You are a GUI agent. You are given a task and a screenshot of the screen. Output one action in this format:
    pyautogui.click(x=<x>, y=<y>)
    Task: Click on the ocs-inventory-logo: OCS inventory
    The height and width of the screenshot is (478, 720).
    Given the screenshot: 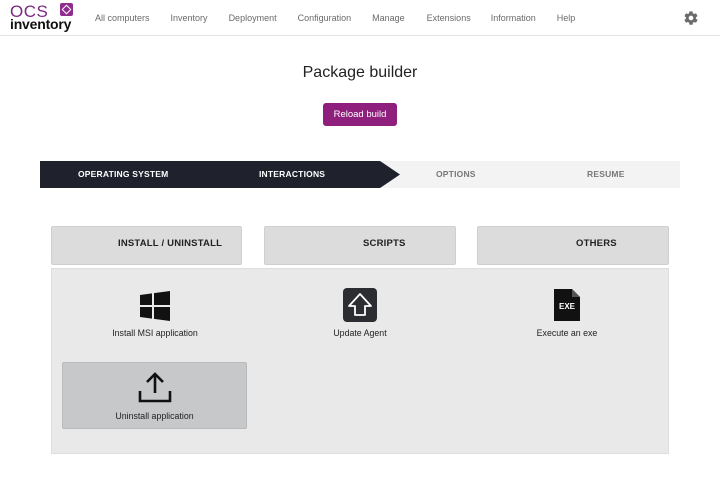 What is the action you would take?
    pyautogui.click(x=43, y=18)
    